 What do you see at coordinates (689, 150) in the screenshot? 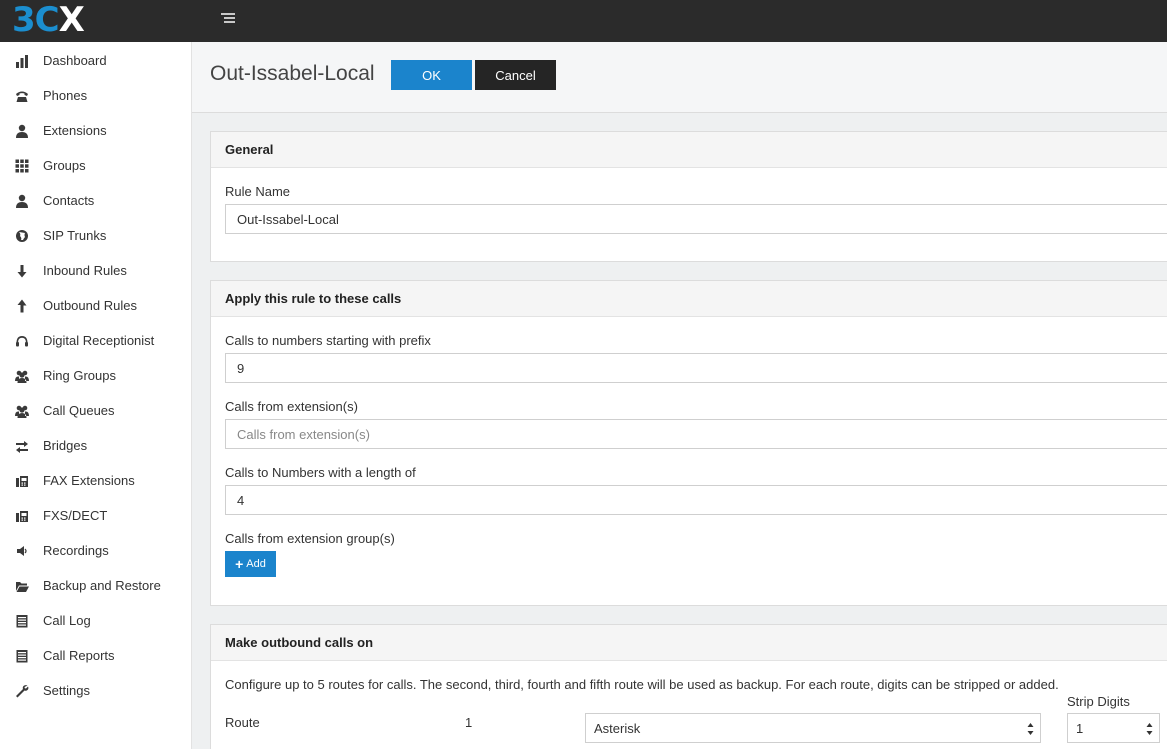
I see `general-heading: General` at bounding box center [689, 150].